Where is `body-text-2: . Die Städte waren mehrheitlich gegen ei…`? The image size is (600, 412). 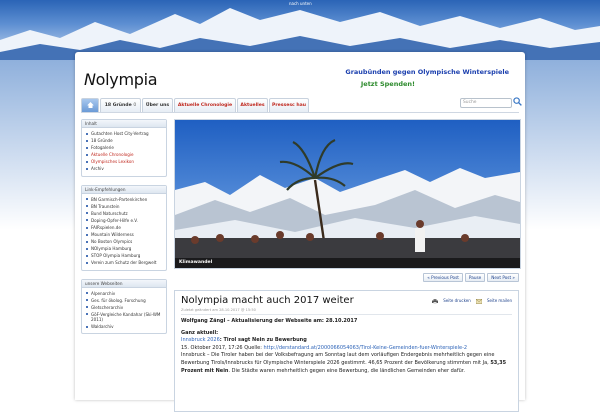 body-text-2: . Die Städte waren mehrheitlich gegen ei… is located at coordinates (346, 370).